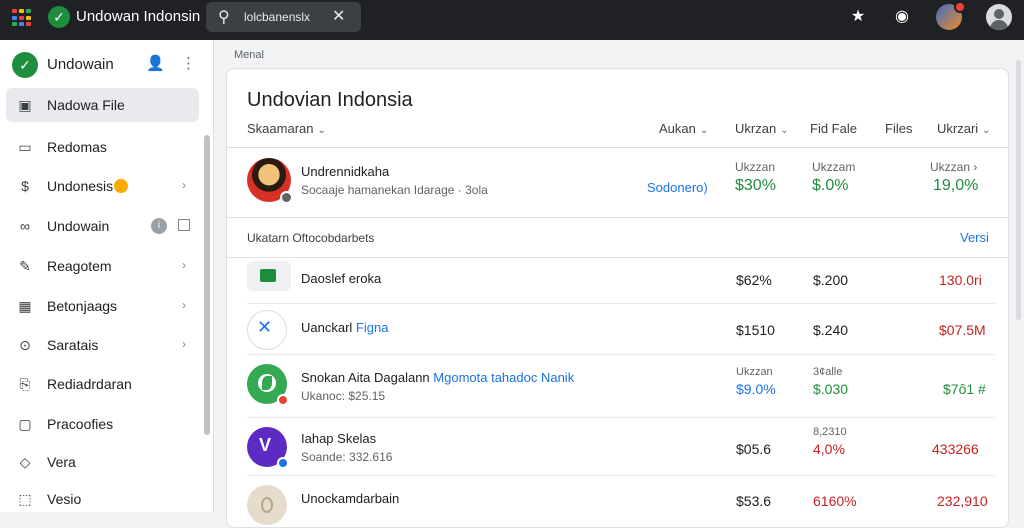 Image resolution: width=1024 pixels, height=528 pixels. What do you see at coordinates (617, 502) in the screenshot?
I see `table-row: Unockamdarbain $53.6 6160% 232,910` at bounding box center [617, 502].